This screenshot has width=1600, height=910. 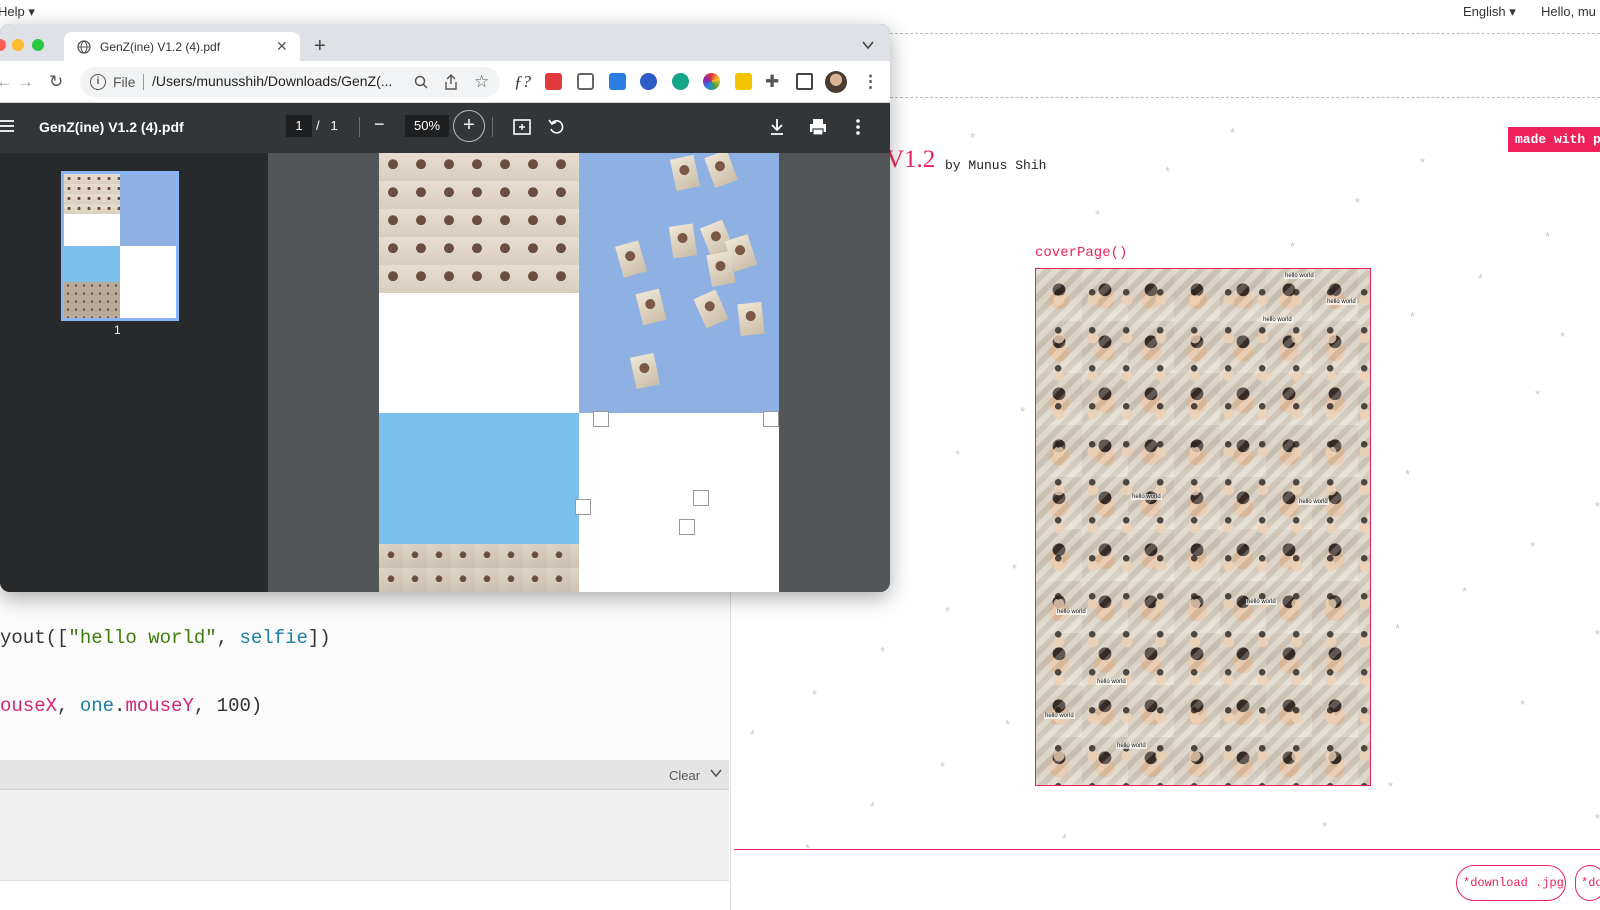 I want to click on fit-page-icon, so click(x=522, y=127).